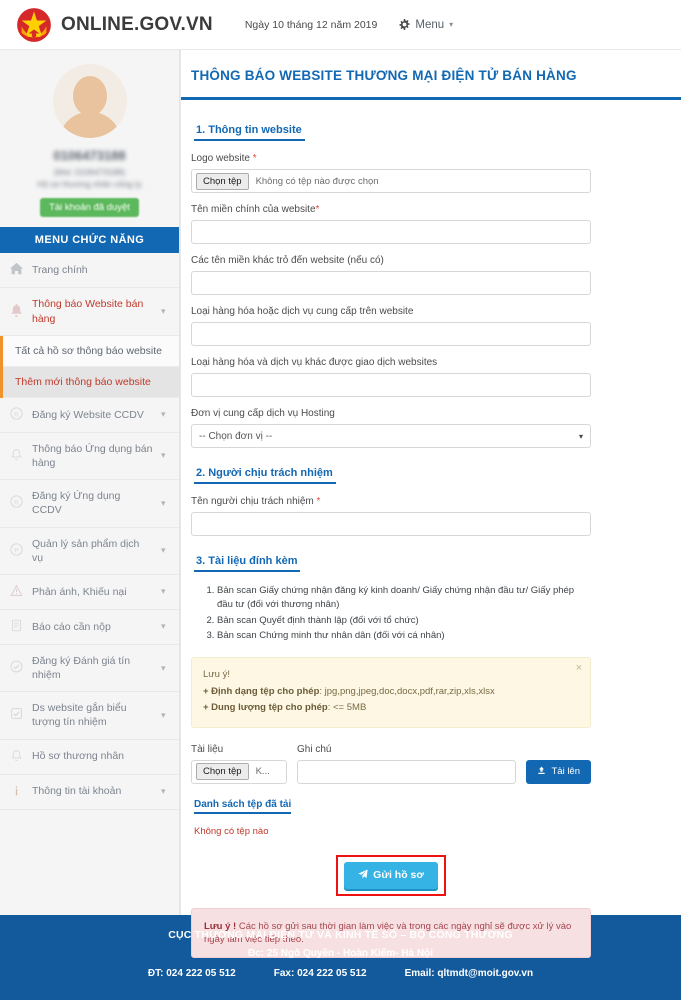 This screenshot has width=681, height=1000. What do you see at coordinates (469, 973) in the screenshot?
I see `footer-email: Email: qltmdt@moit.gov.vn` at bounding box center [469, 973].